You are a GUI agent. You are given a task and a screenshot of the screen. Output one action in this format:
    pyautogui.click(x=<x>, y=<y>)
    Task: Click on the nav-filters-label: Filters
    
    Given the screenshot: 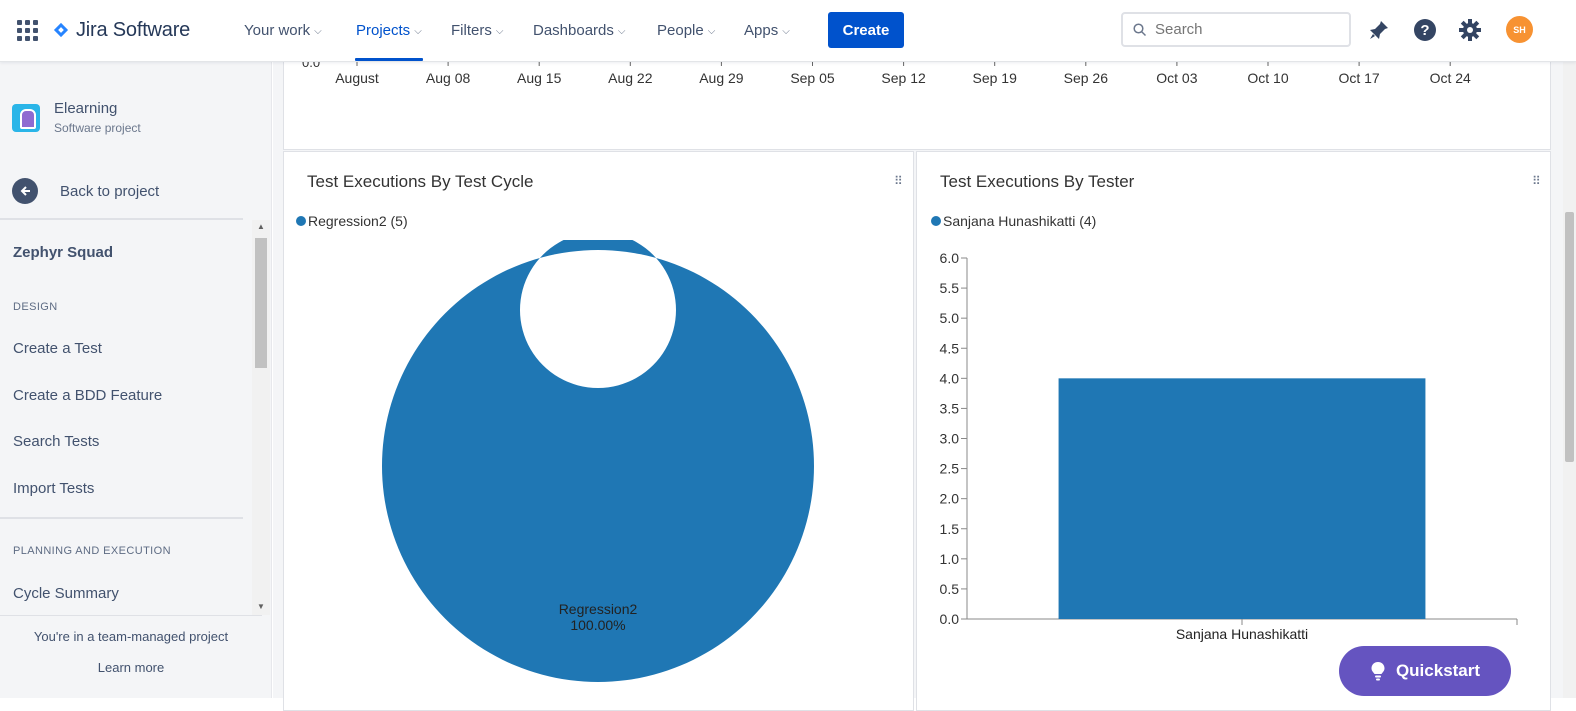 What is the action you would take?
    pyautogui.click(x=471, y=30)
    